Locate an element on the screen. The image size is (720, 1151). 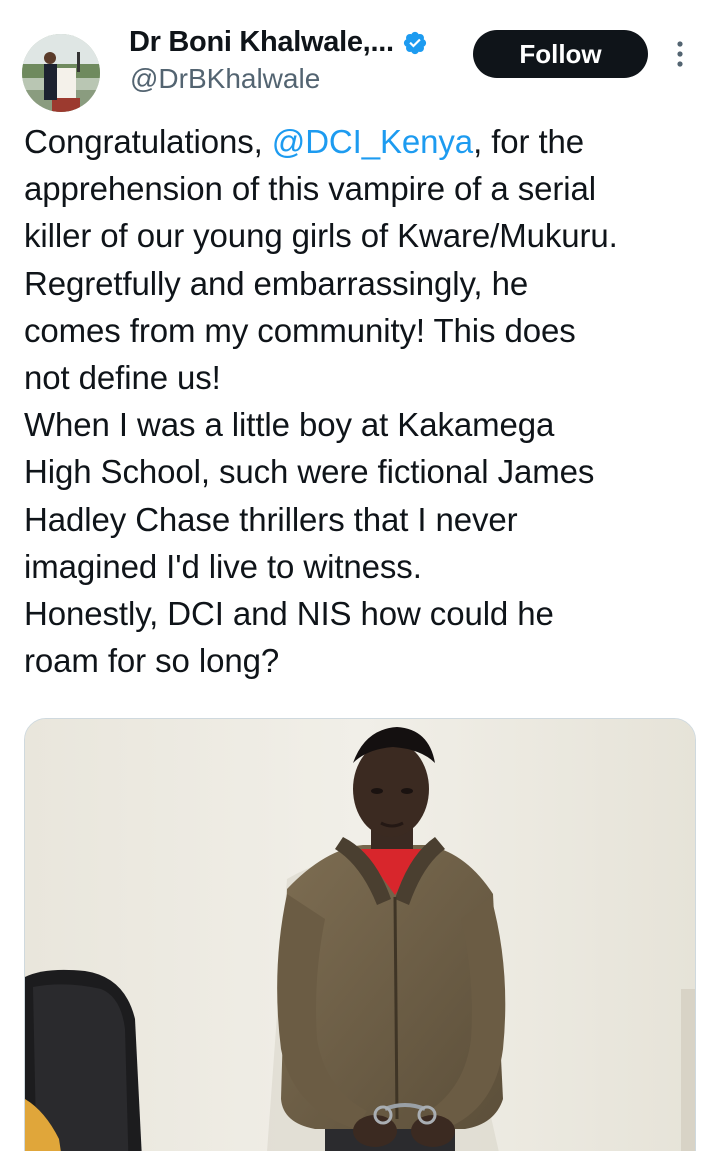
author-handle: @DrBKhalwale is located at coordinates (225, 79).